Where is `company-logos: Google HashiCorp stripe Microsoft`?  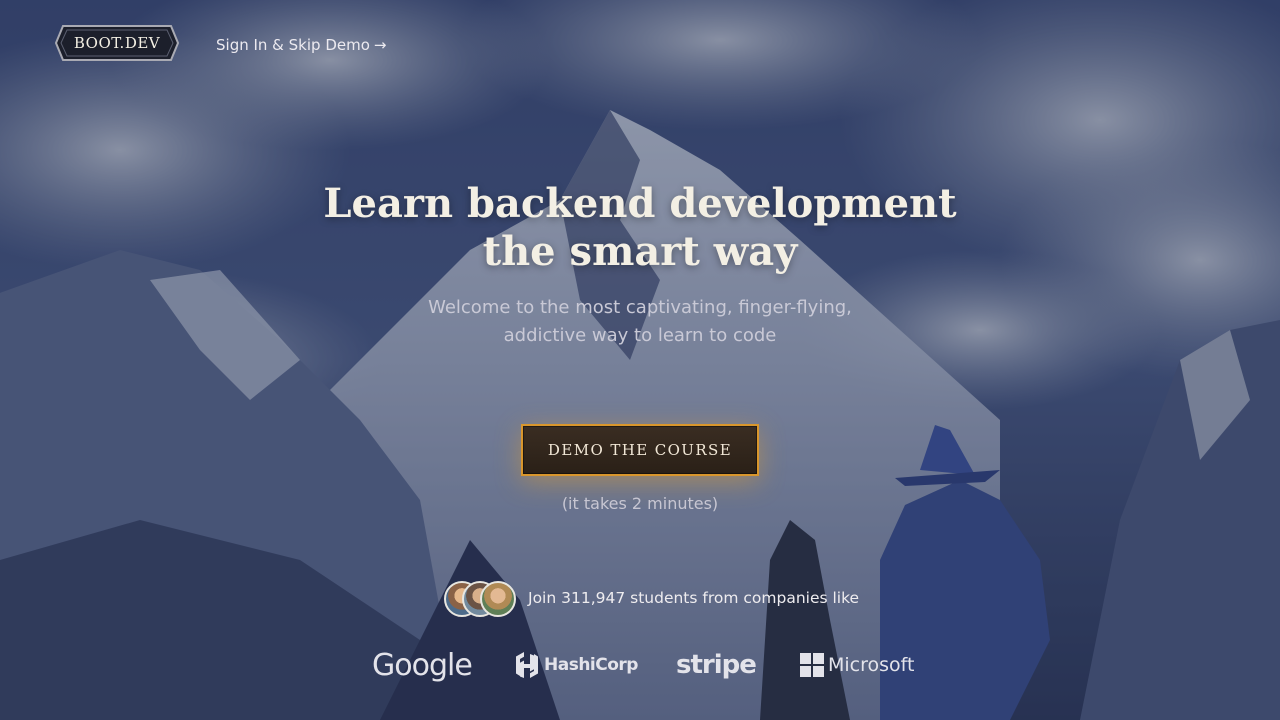 company-logos: Google HashiCorp stripe Microsoft is located at coordinates (640, 665).